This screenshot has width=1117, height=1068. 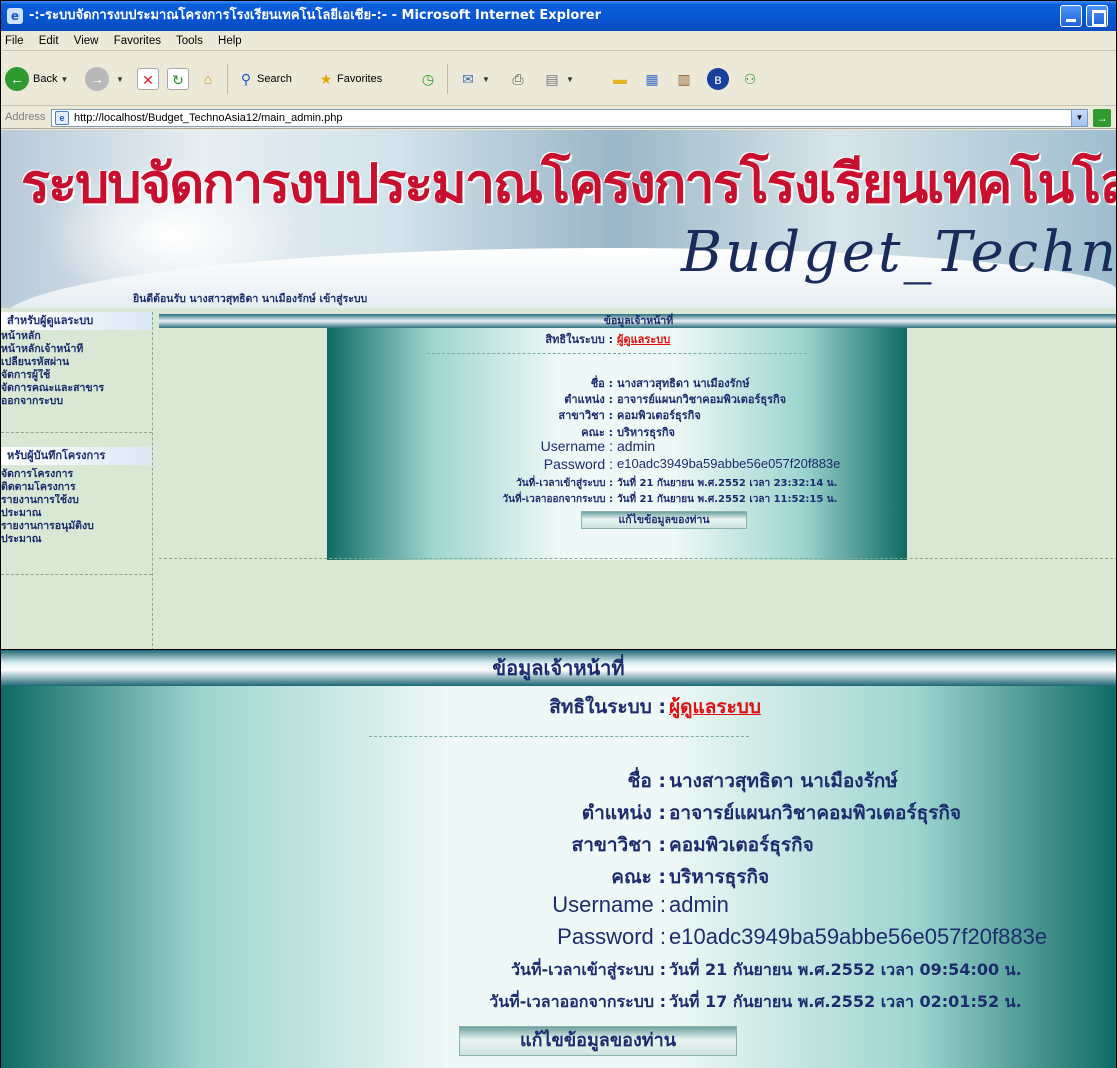 I want to click on zoom-username-value: admin, so click(x=699, y=904).